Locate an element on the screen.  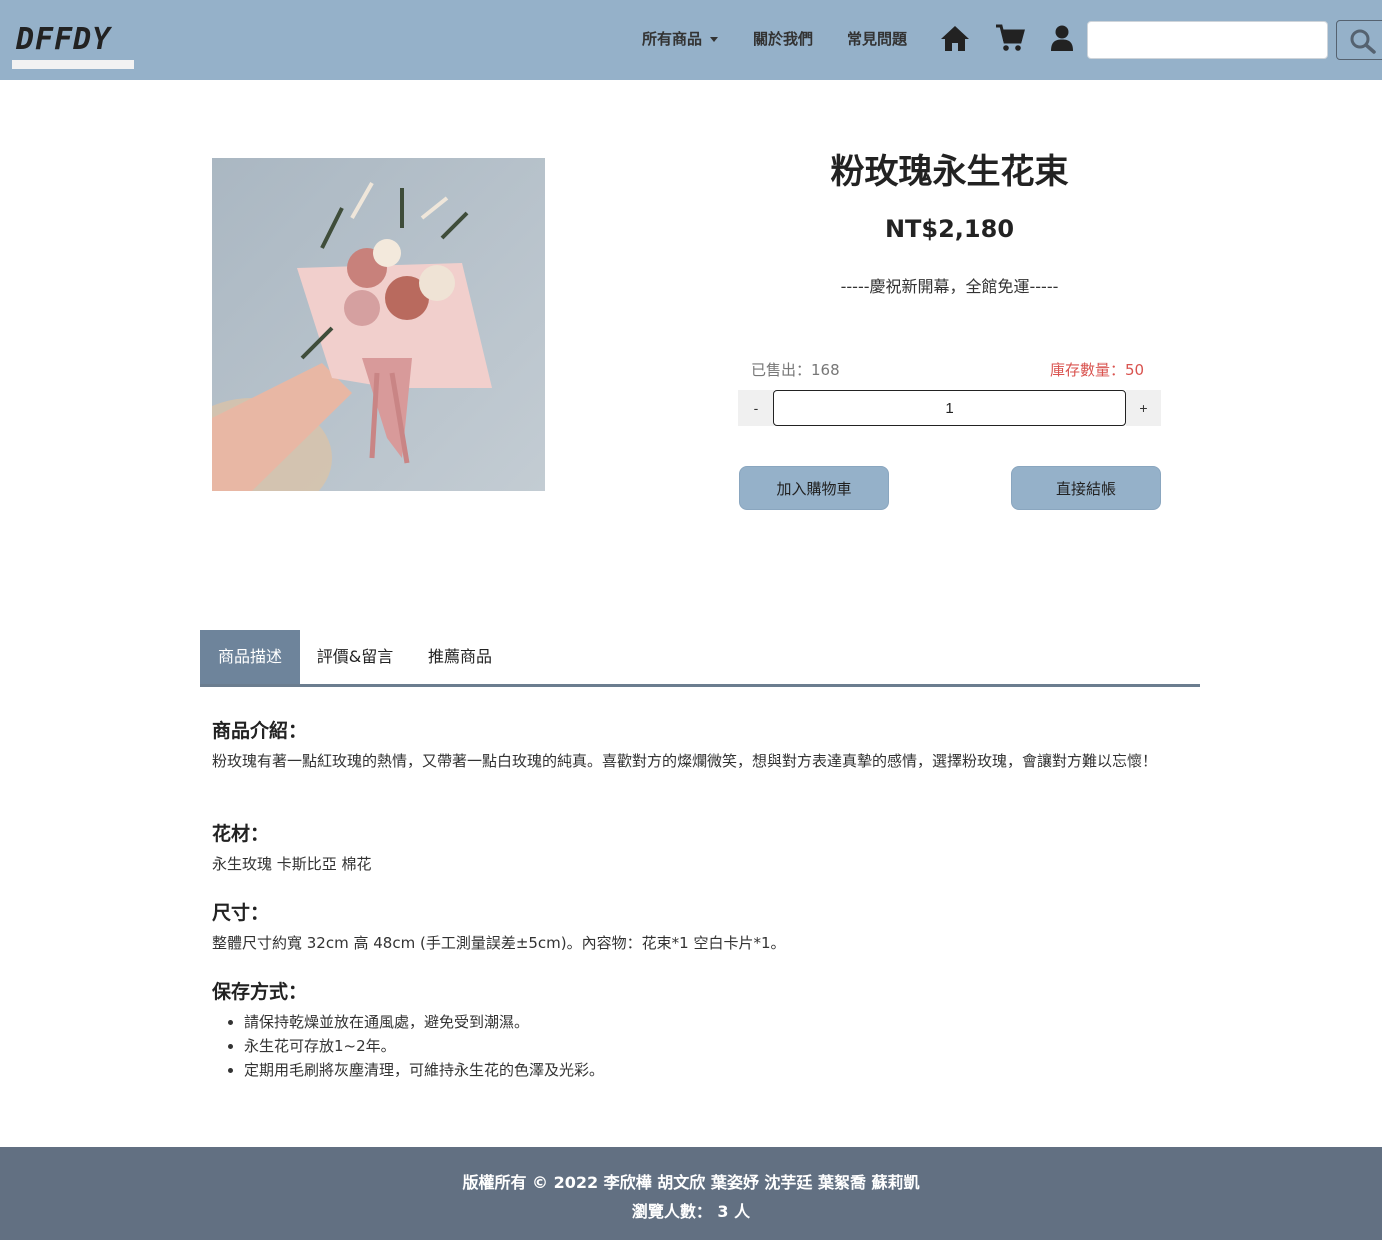
search-button is located at coordinates (1359, 40).